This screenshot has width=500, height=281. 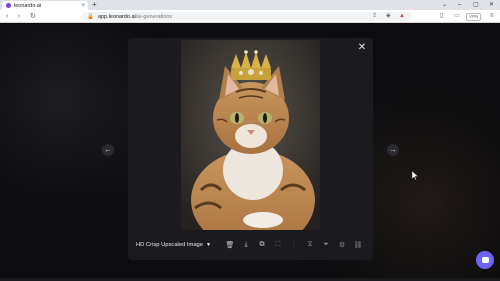 What do you see at coordinates (459, 5) in the screenshot?
I see `minimize-button: –` at bounding box center [459, 5].